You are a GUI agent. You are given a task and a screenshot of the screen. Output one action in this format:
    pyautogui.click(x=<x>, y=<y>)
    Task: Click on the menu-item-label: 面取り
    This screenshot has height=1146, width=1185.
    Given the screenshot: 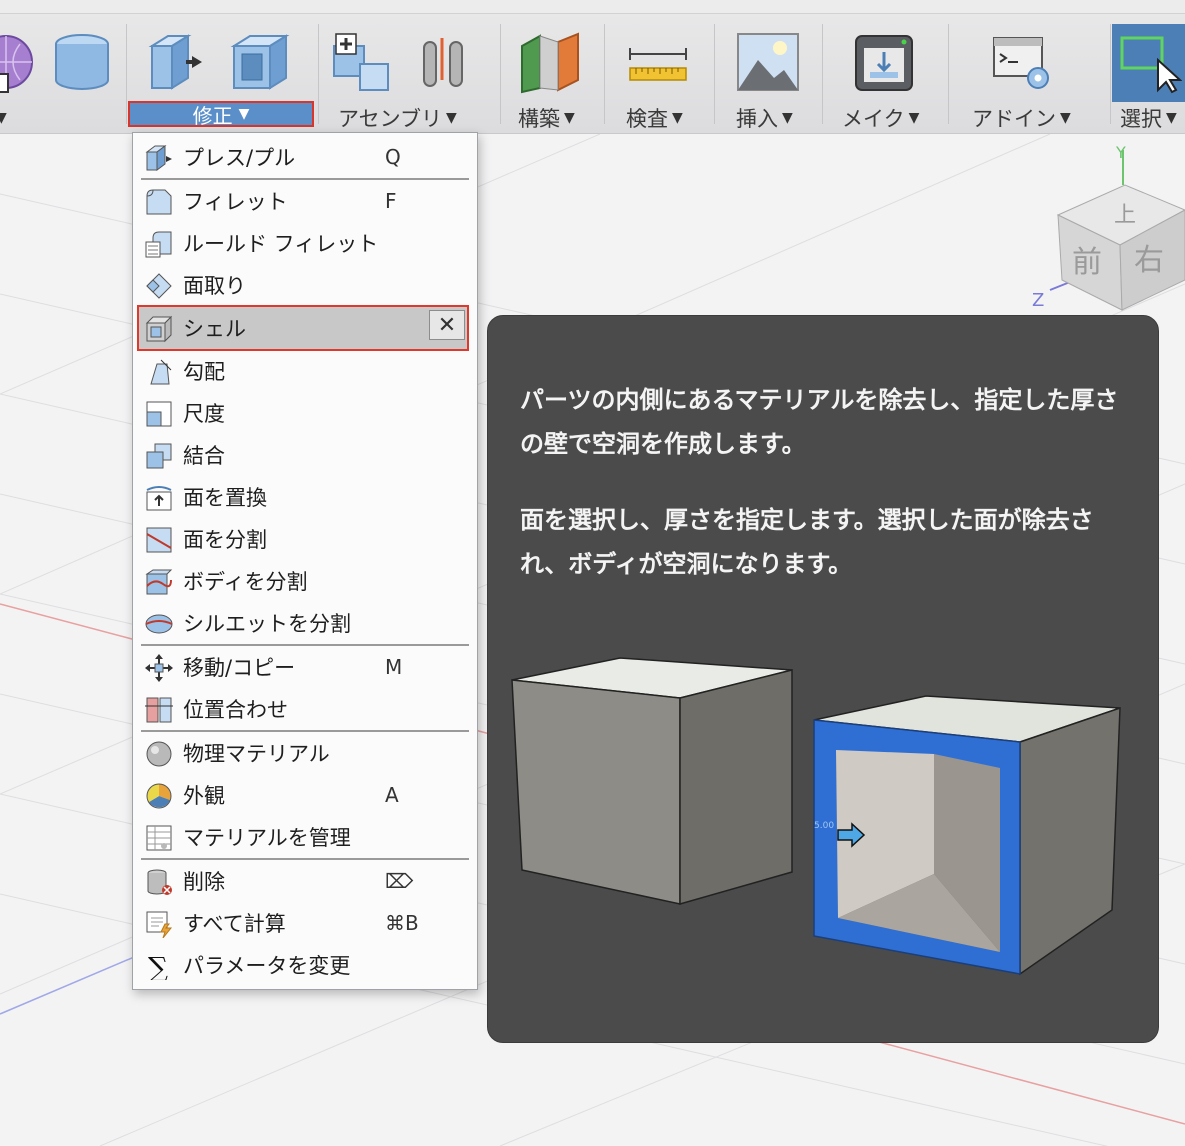 What is the action you would take?
    pyautogui.click(x=214, y=286)
    